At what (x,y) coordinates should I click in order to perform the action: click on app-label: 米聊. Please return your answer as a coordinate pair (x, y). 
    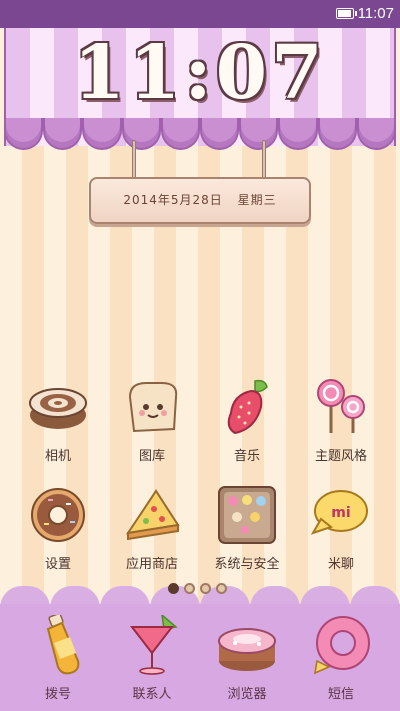
    Looking at the image, I should click on (340, 564).